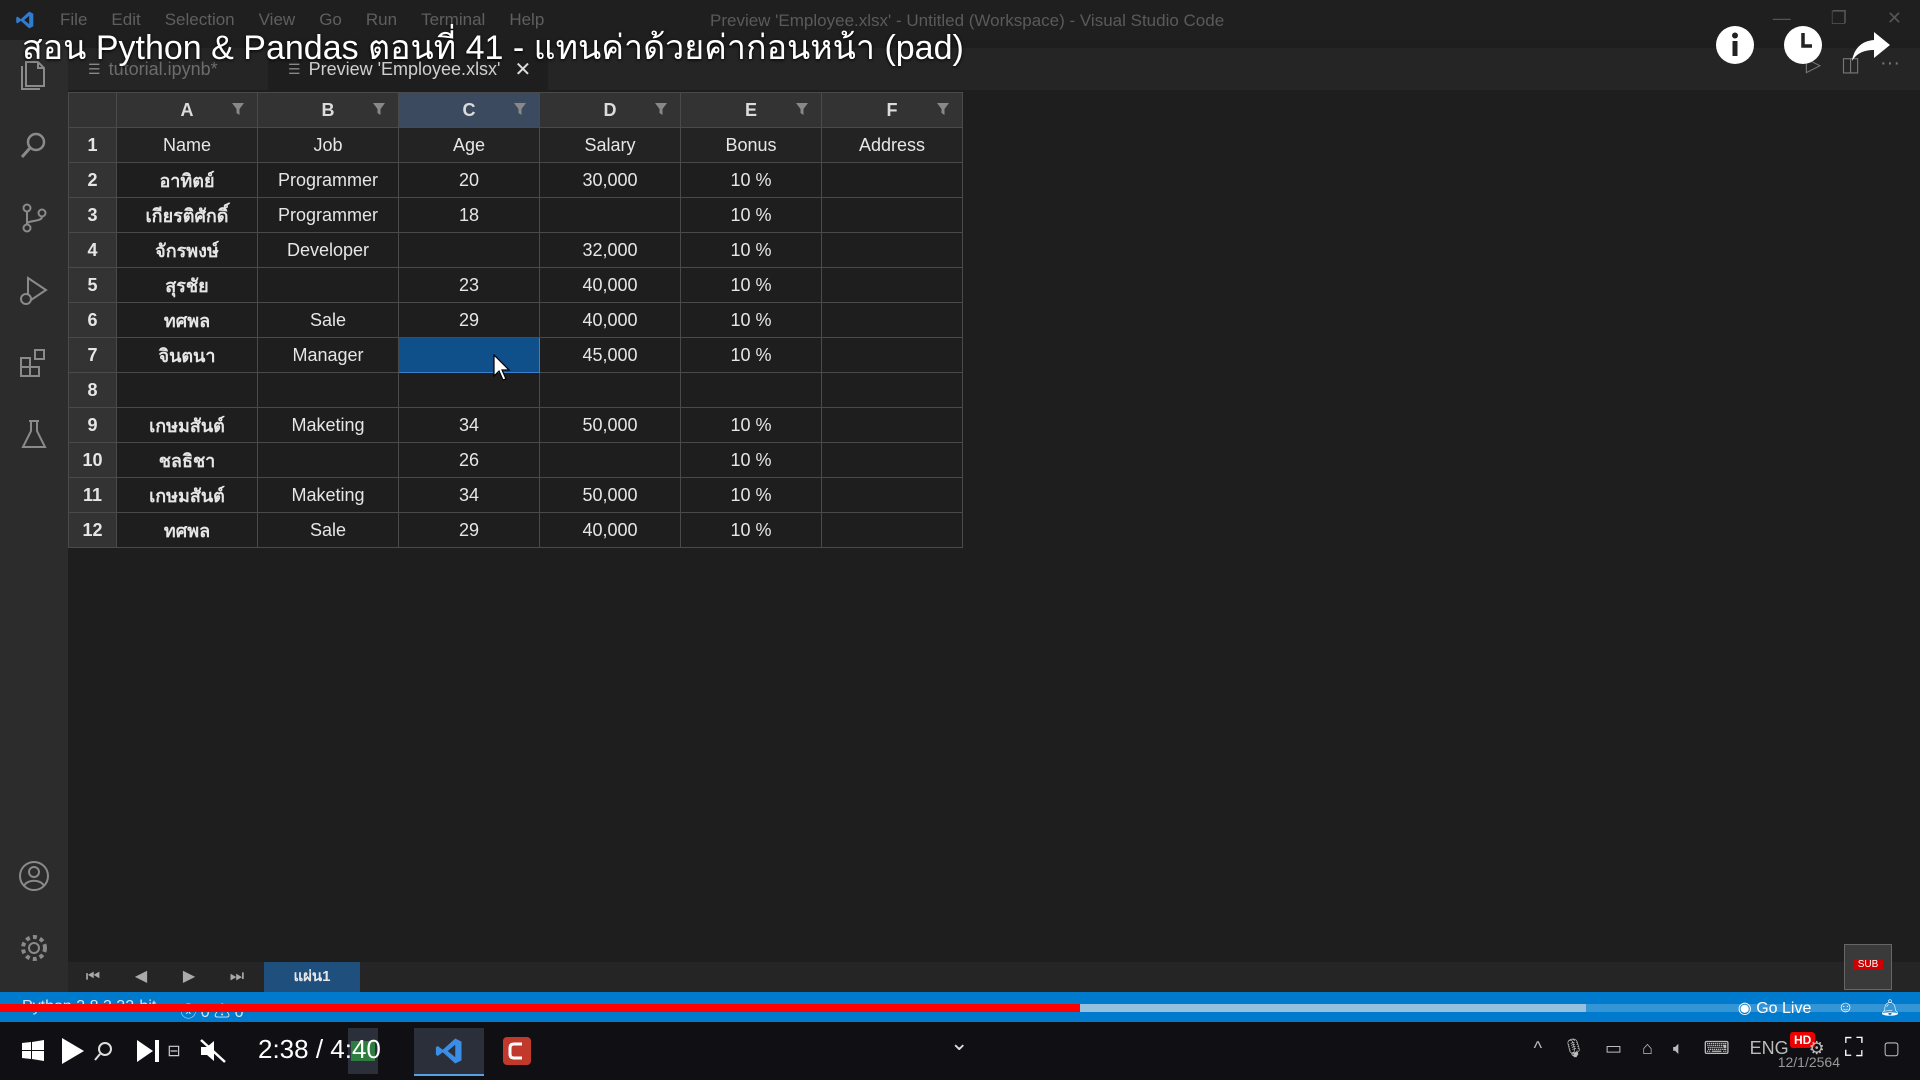  What do you see at coordinates (892, 180) in the screenshot?
I see `cell-f2` at bounding box center [892, 180].